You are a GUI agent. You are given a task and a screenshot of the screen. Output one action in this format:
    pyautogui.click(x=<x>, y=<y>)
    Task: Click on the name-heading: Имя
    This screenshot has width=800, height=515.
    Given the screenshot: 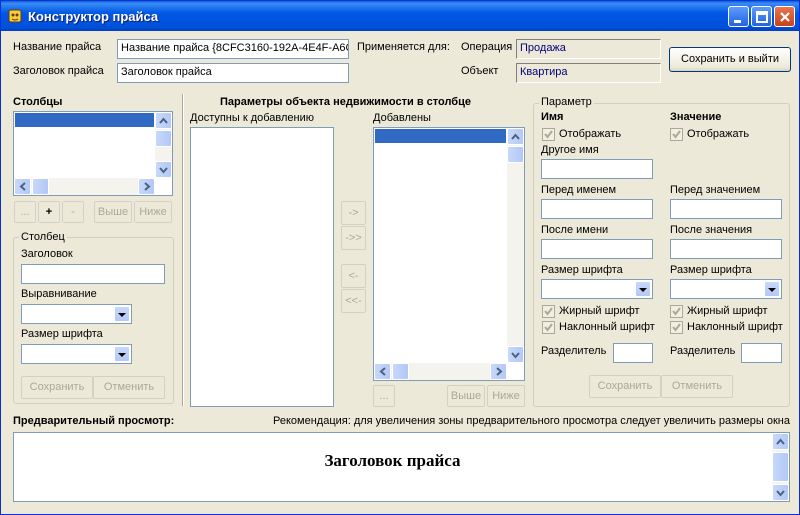 What is the action you would take?
    pyautogui.click(x=552, y=117)
    